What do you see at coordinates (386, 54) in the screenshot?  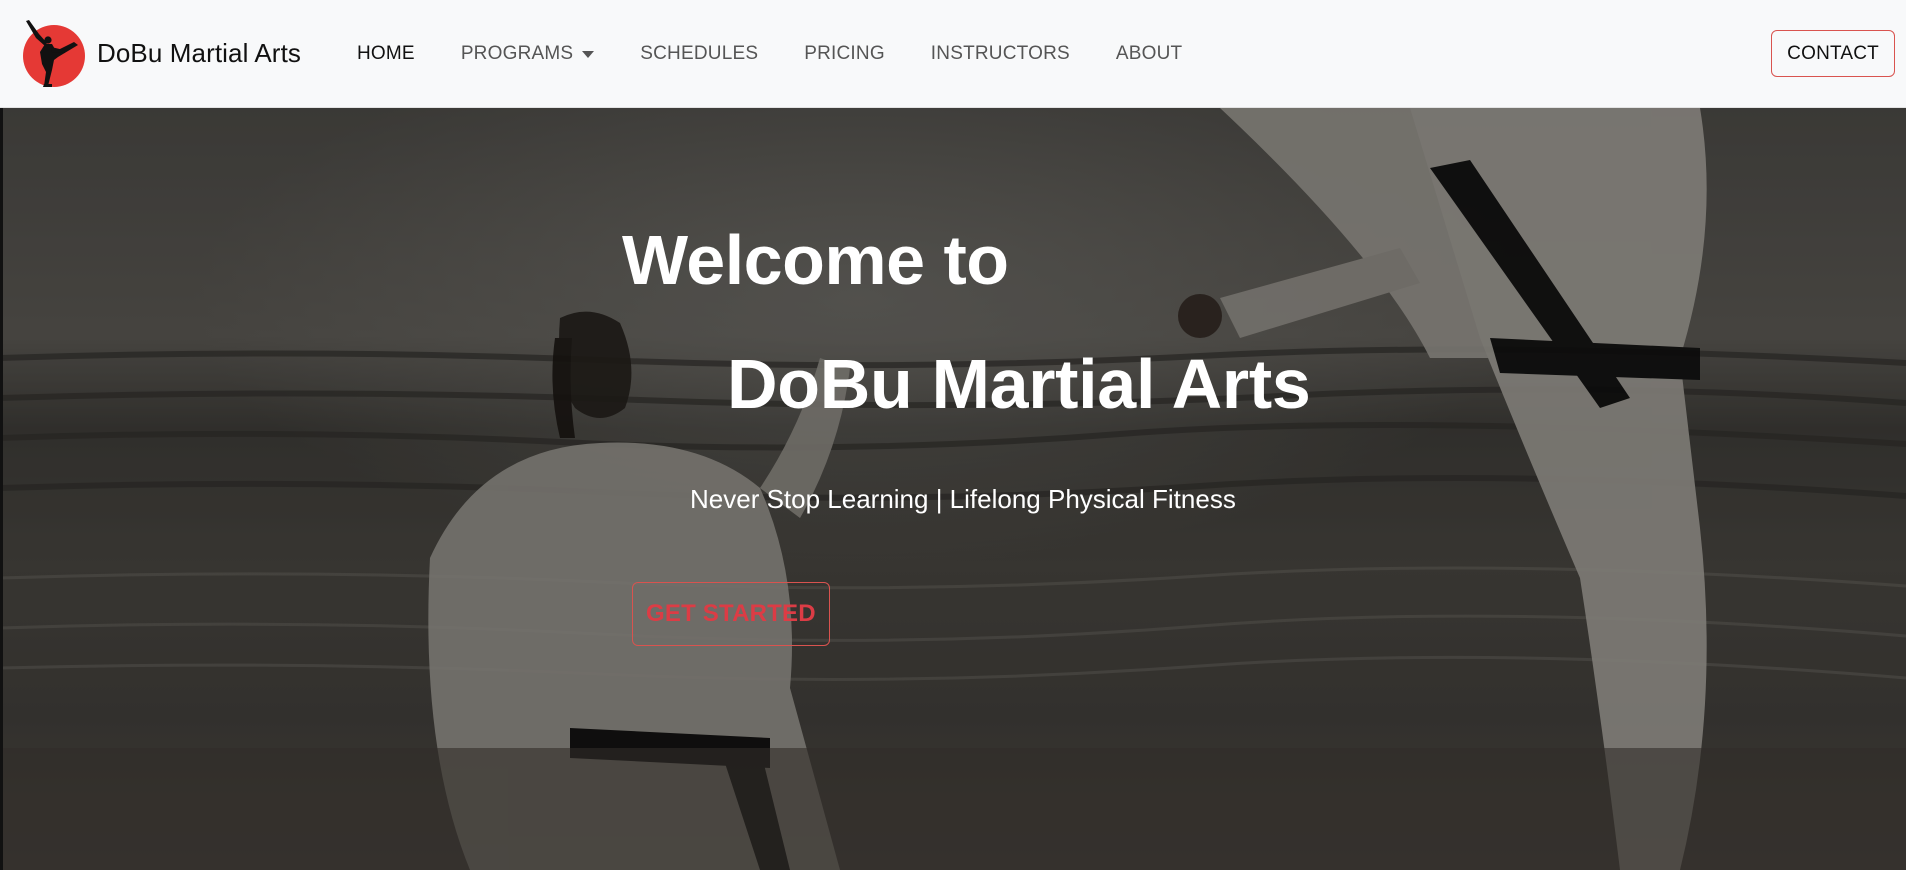 I see `nav-home: HOME` at bounding box center [386, 54].